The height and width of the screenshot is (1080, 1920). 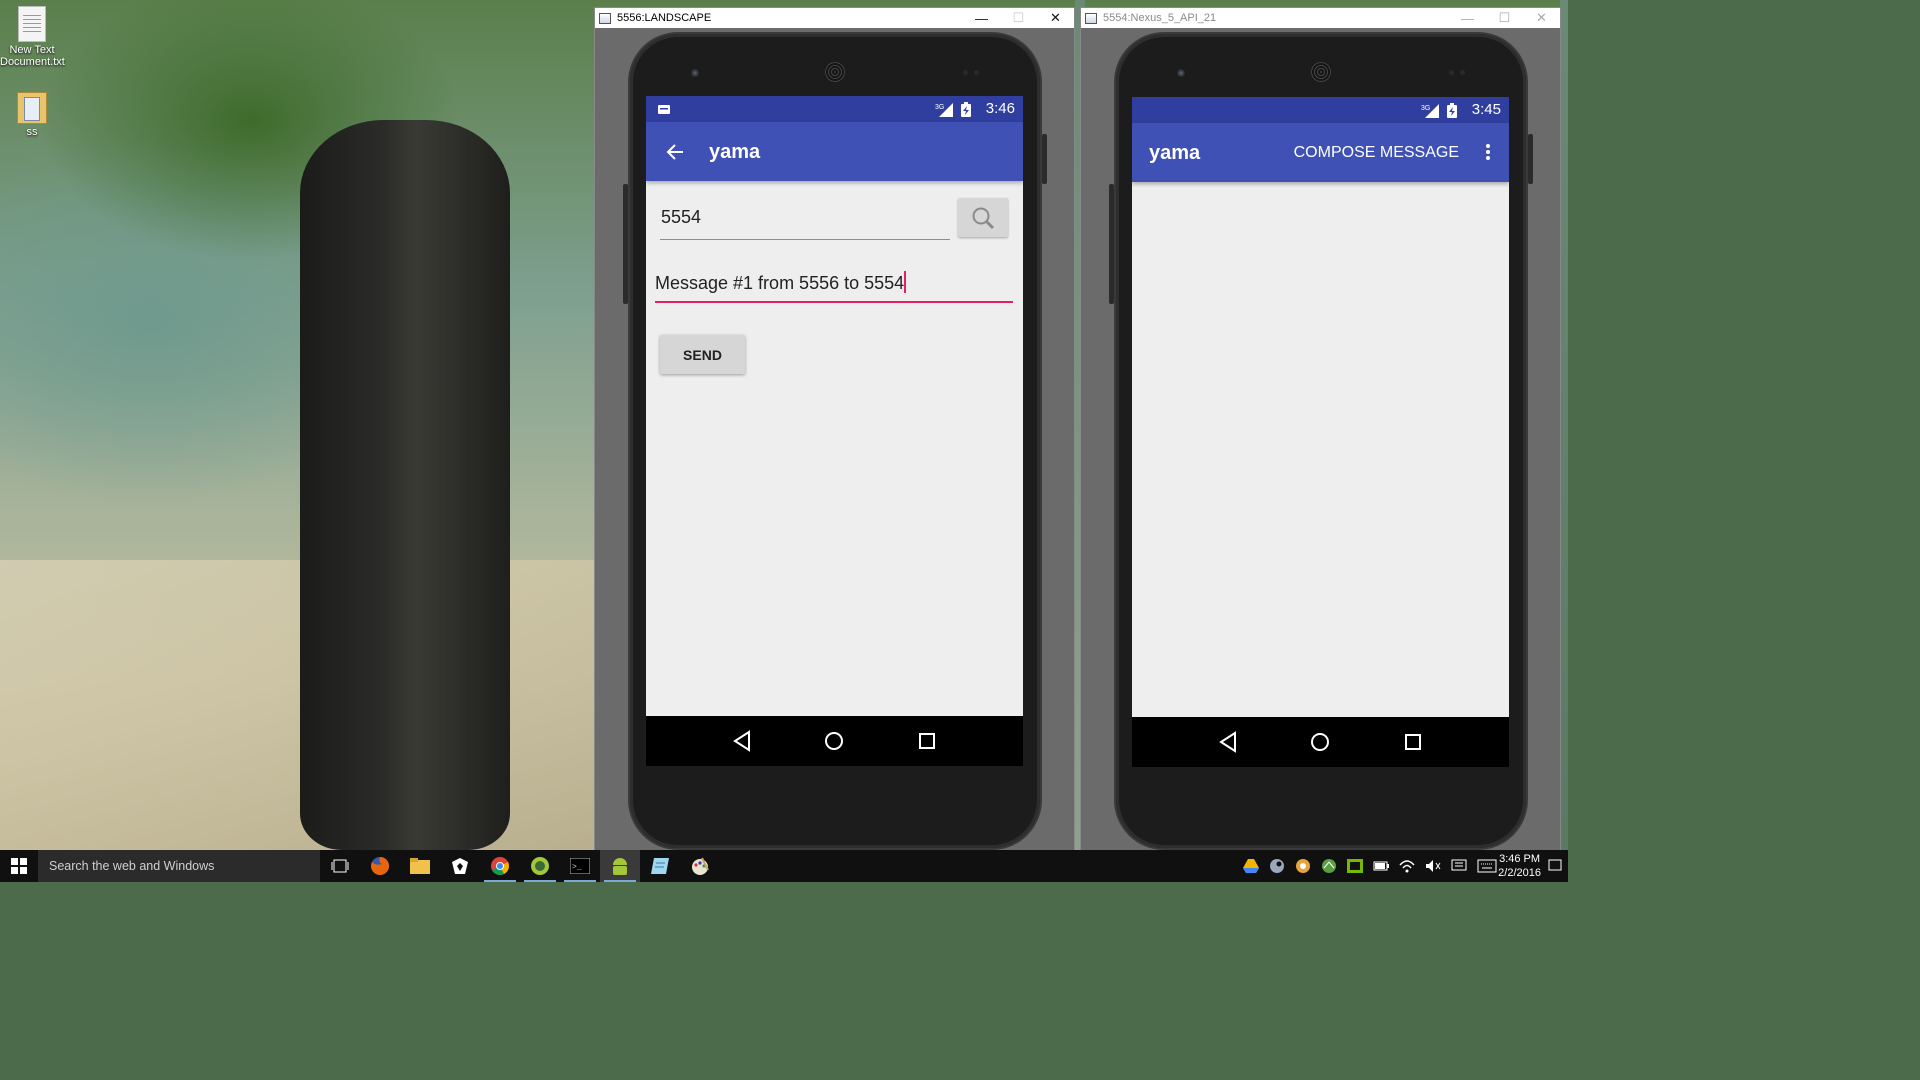 I want to click on chrome-icon, so click(x=500, y=866).